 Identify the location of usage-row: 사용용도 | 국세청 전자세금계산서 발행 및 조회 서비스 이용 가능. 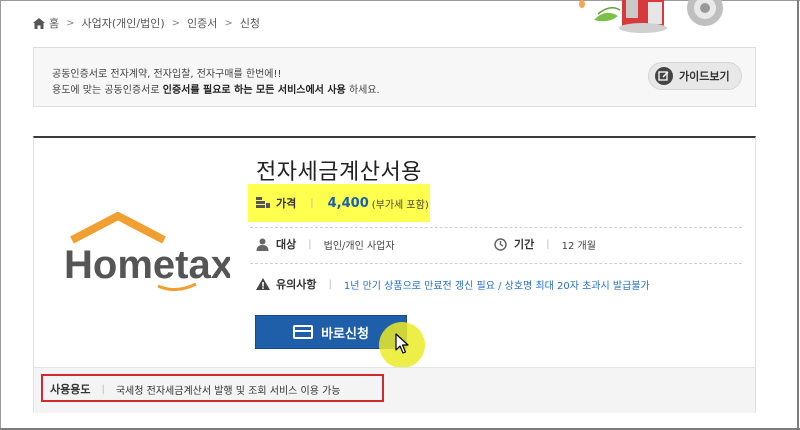
(195, 389).